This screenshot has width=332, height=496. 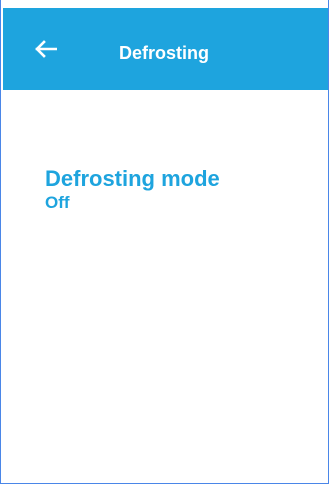 I want to click on defrosting-mode-value: Off, so click(x=57, y=202).